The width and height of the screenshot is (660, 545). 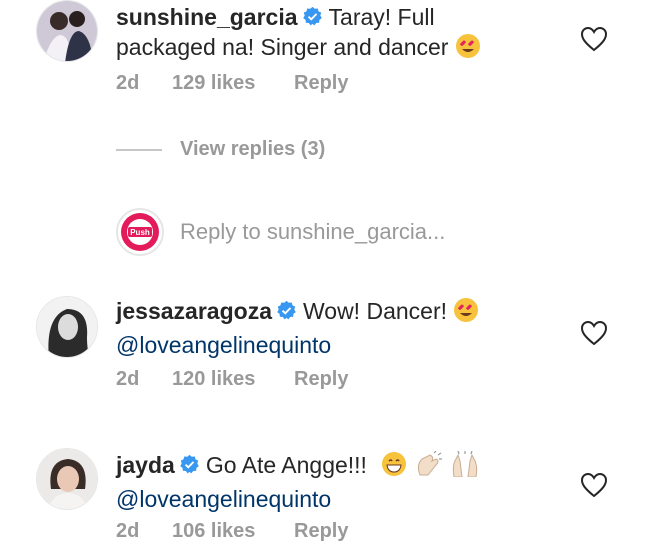 What do you see at coordinates (286, 465) in the screenshot?
I see `comment-text: Go Ate Angge!!!` at bounding box center [286, 465].